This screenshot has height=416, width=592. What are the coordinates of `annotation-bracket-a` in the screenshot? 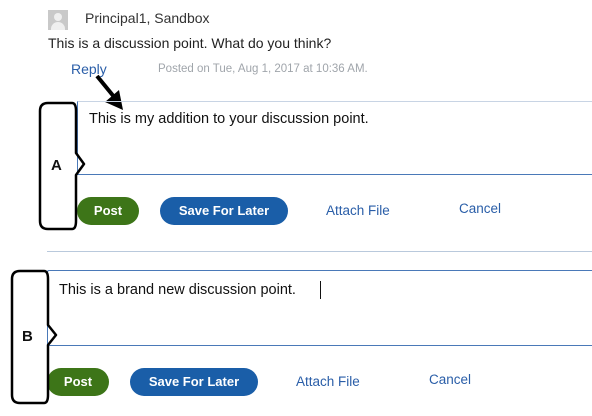 It's located at (62, 166).